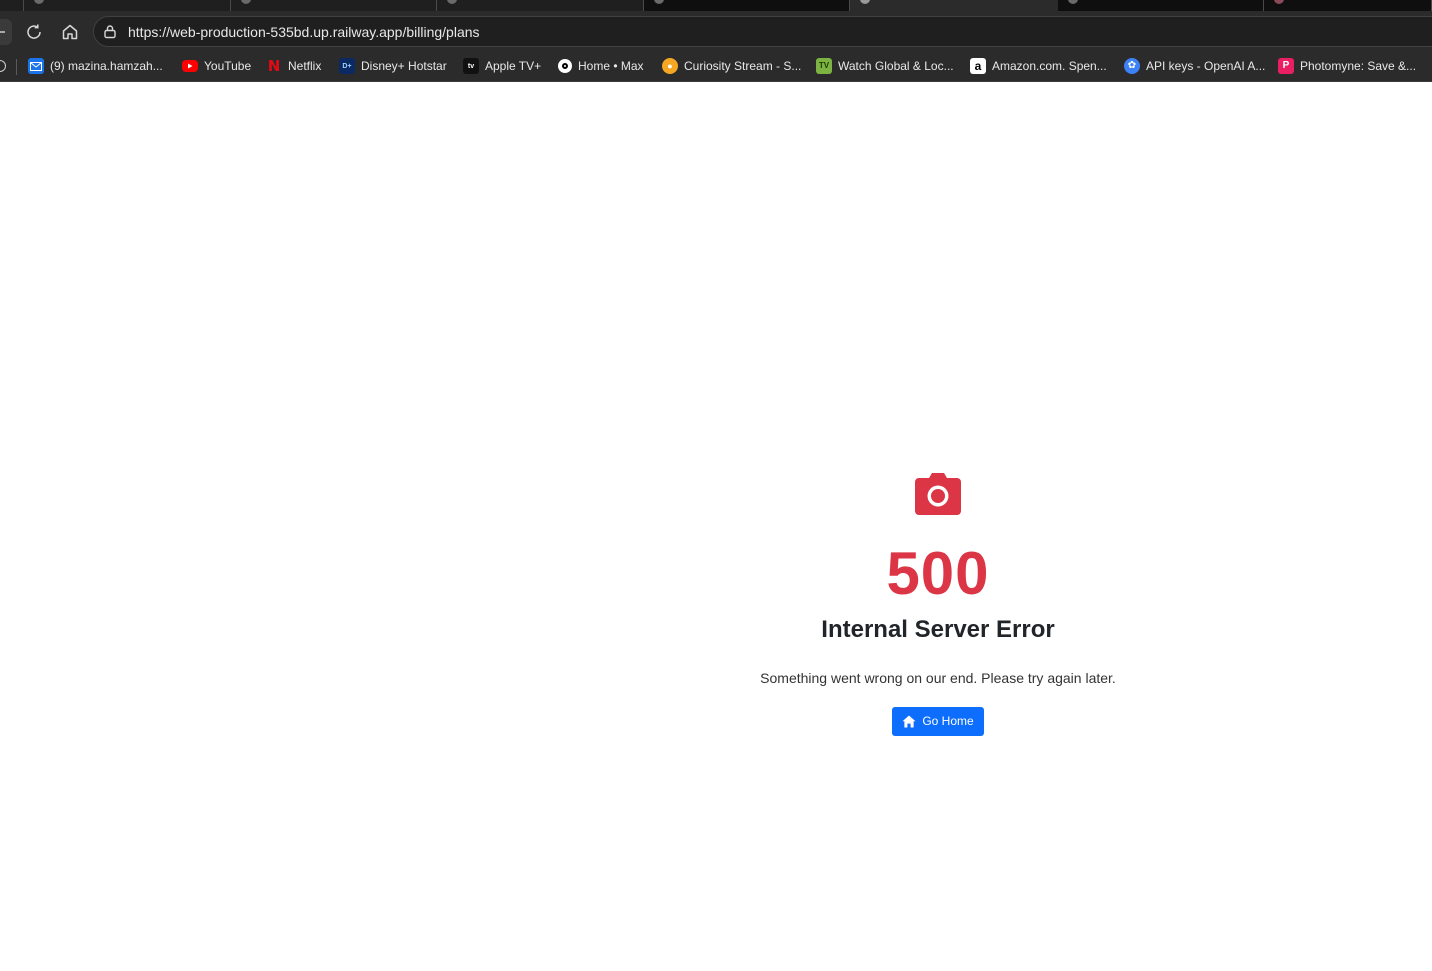  Describe the element at coordinates (110, 31) in the screenshot. I see `lock-icon` at that location.